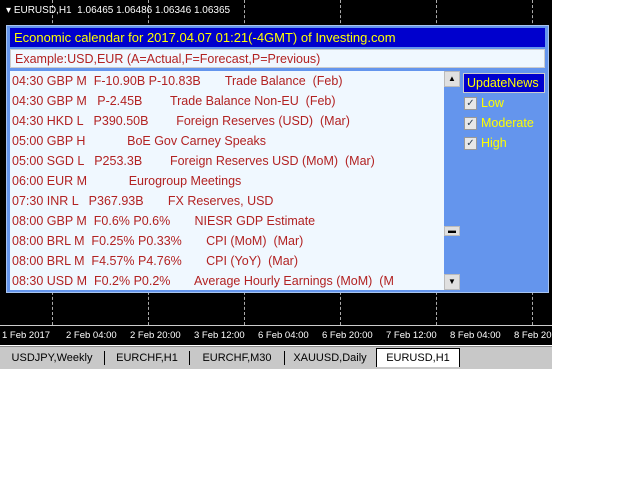 This screenshot has width=640, height=480. What do you see at coordinates (219, 335) in the screenshot?
I see `time-label: 3 Feb 12:00` at bounding box center [219, 335].